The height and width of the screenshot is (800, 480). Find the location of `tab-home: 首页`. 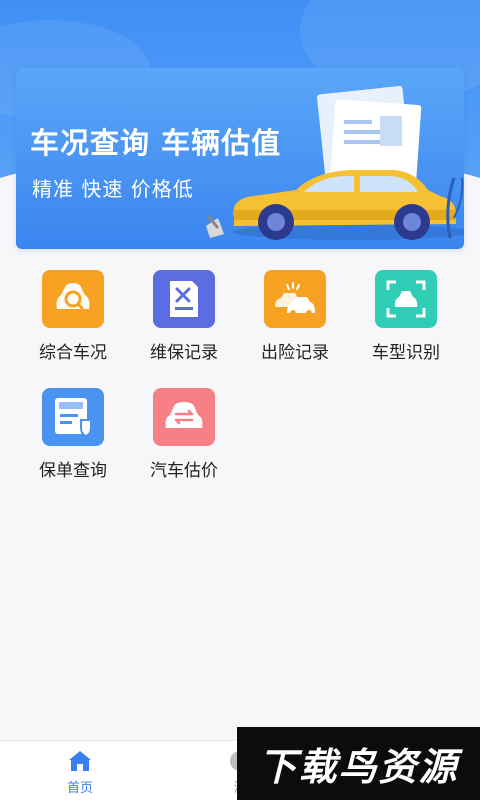

tab-home: 首页 is located at coordinates (80, 770).